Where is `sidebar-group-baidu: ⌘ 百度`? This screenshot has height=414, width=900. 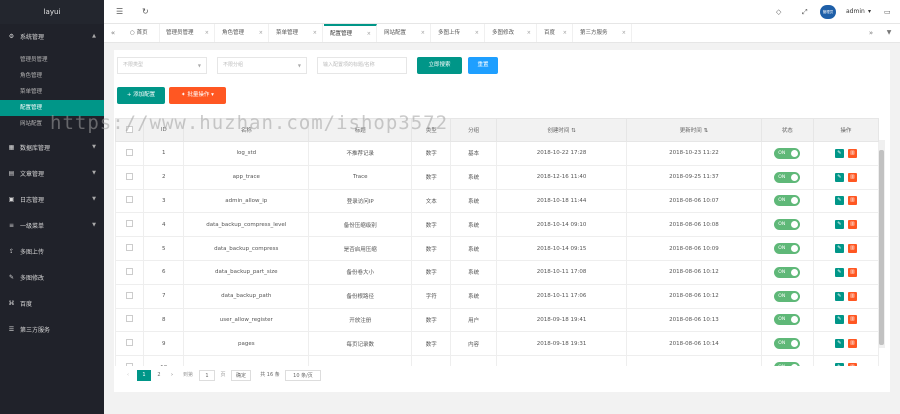
sidebar-group-baidu: ⌘ 百度 is located at coordinates (52, 303).